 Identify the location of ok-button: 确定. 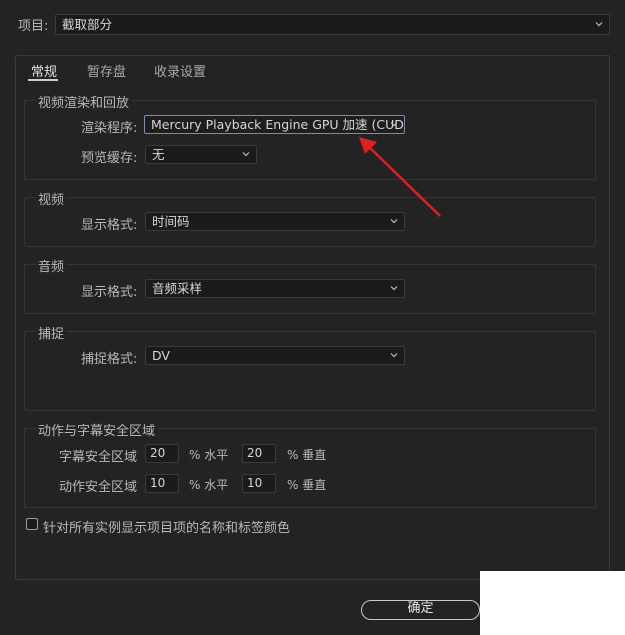
(420, 610).